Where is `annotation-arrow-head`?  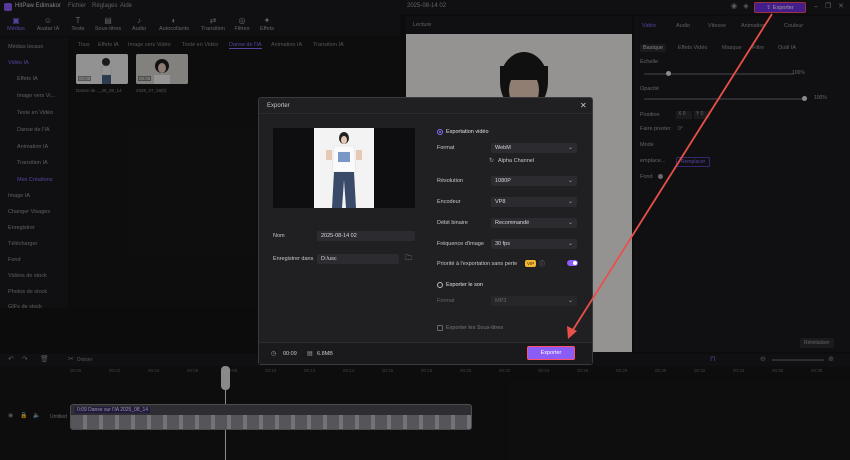
annotation-arrow-head is located at coordinates (572, 332).